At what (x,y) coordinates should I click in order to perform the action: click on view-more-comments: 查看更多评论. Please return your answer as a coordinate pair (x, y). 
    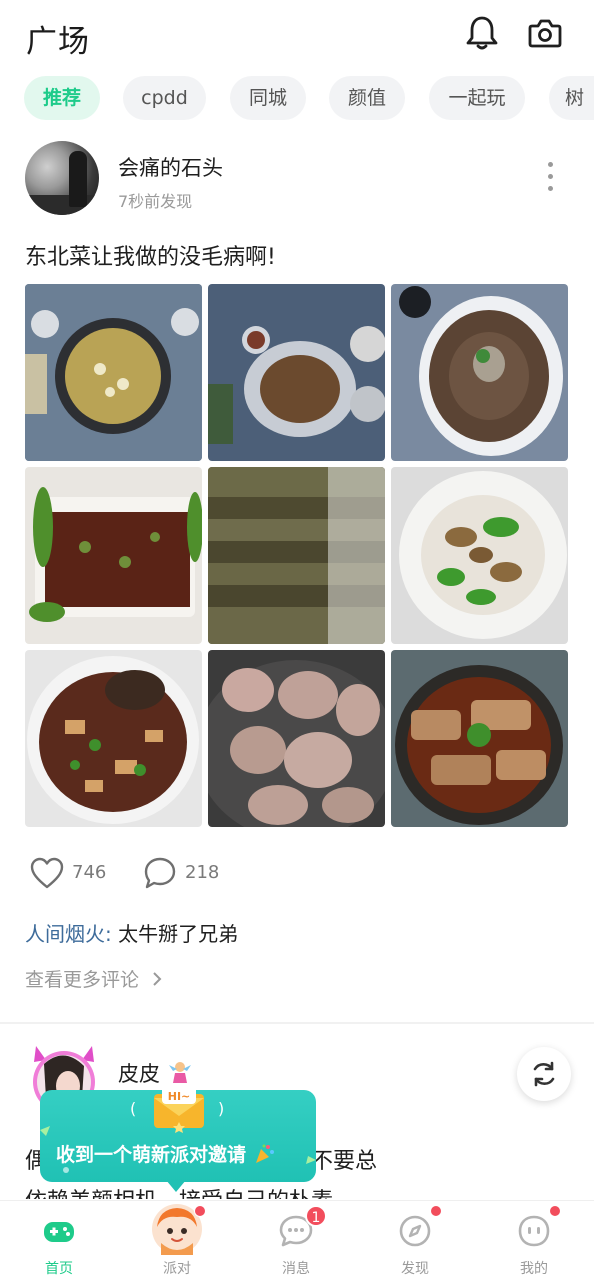
    Looking at the image, I should click on (94, 978).